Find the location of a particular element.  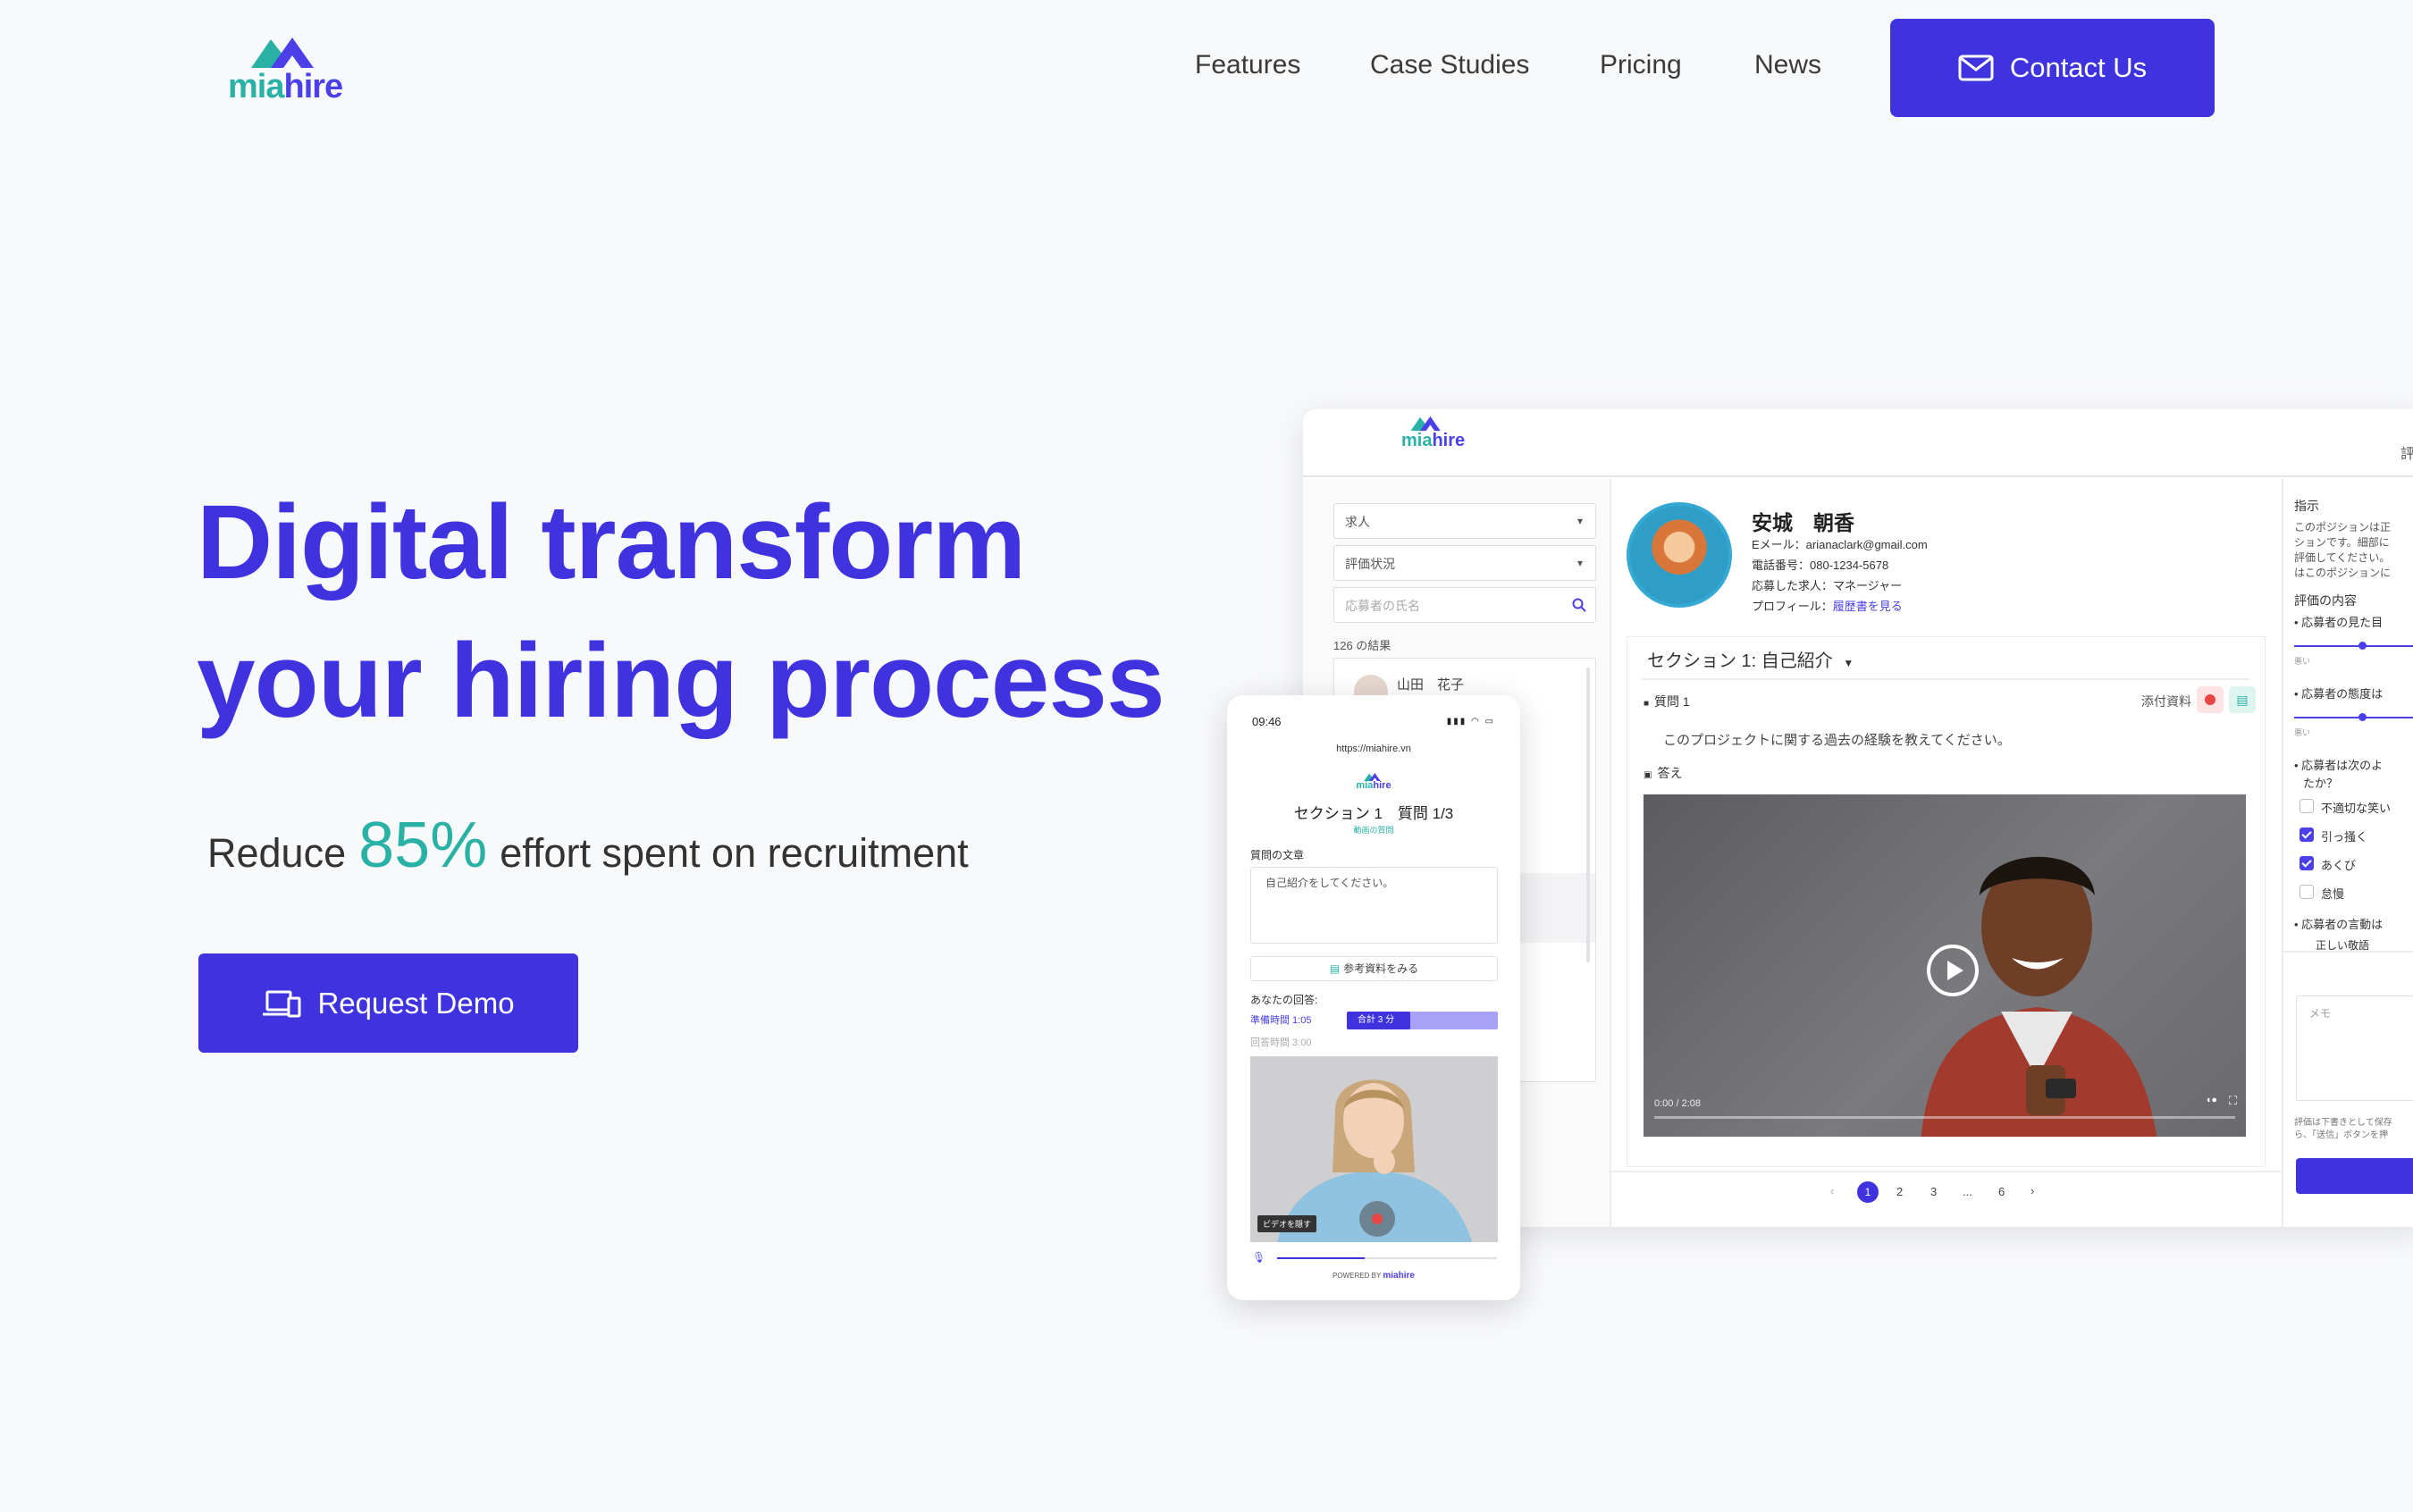

submit-button is located at coordinates (2354, 1176).